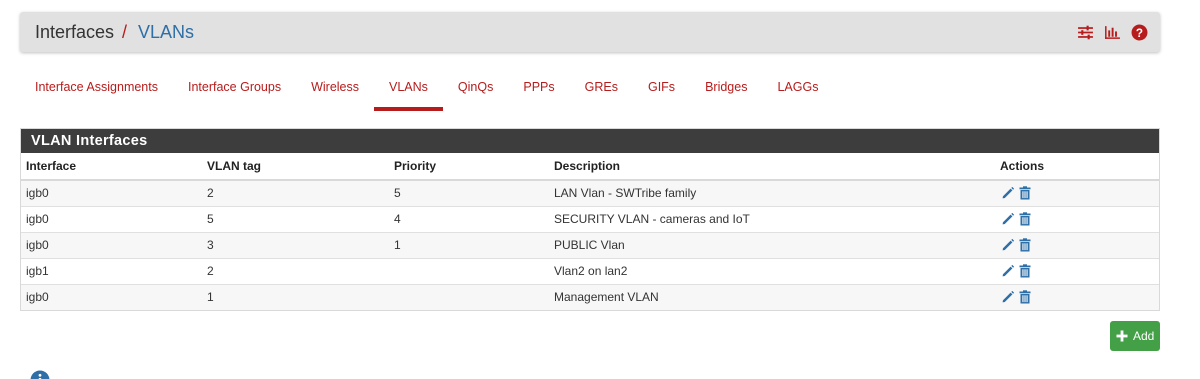 This screenshot has height=379, width=1200. Describe the element at coordinates (661, 92) in the screenshot. I see `tab-gifs: GIFs` at that location.